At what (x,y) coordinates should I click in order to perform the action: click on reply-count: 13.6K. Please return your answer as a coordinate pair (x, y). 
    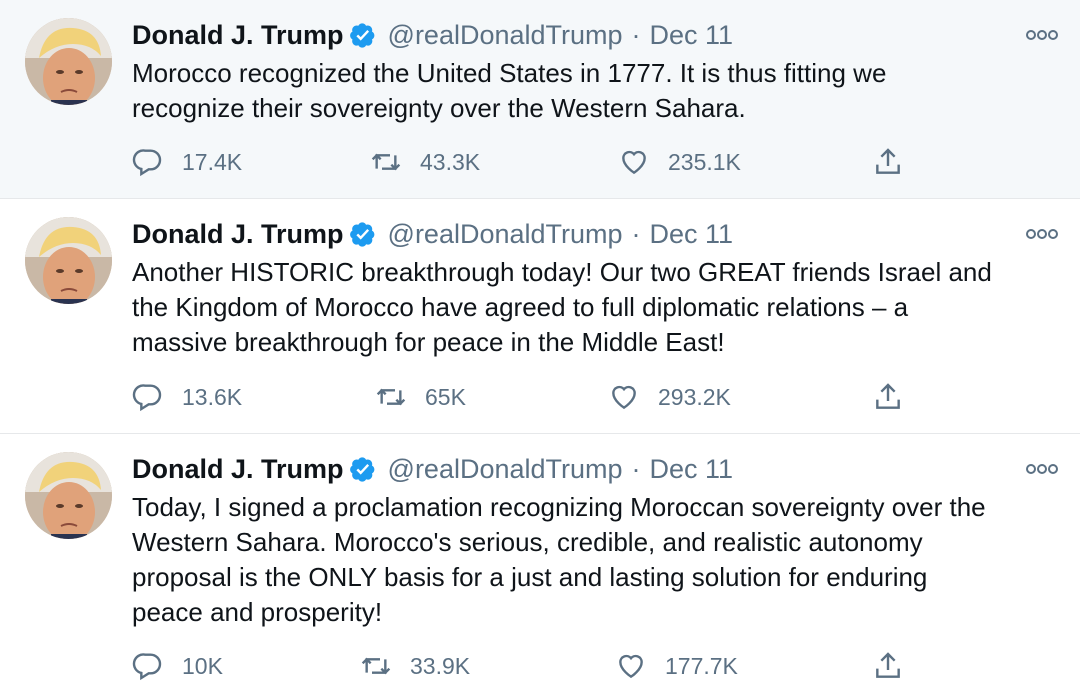
    Looking at the image, I should click on (212, 396).